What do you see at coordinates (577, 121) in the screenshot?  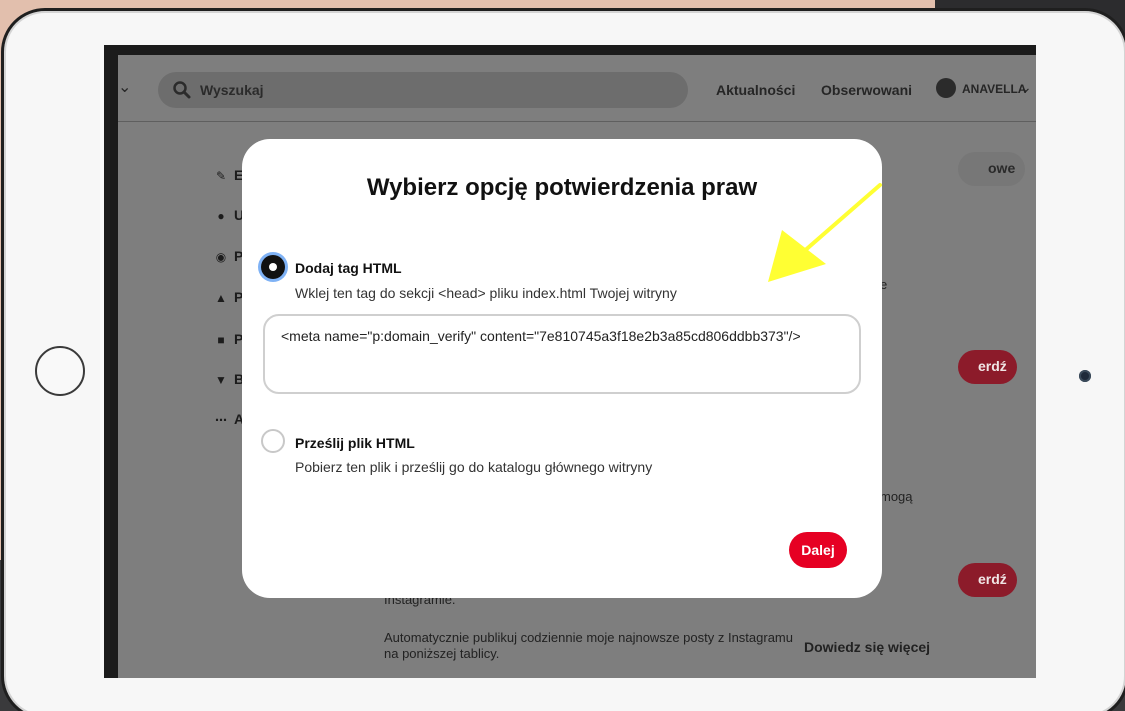 I see `divider` at bounding box center [577, 121].